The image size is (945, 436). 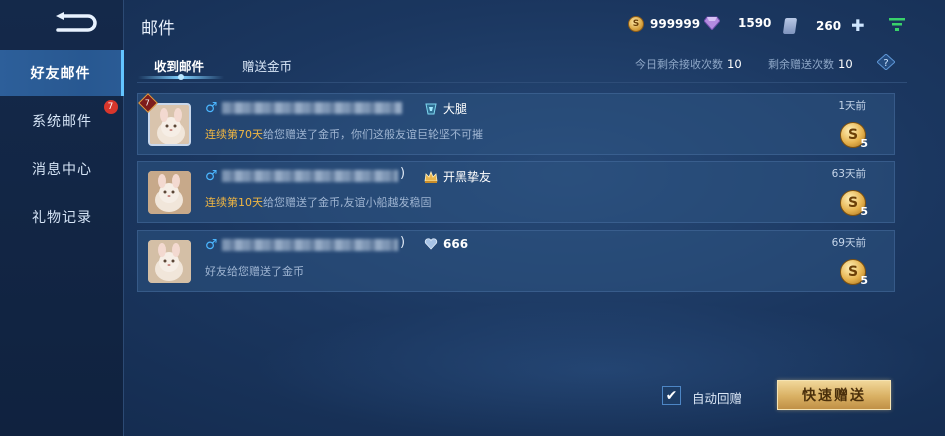 What do you see at coordinates (431, 108) in the screenshot?
I see `relation-leg-icon` at bounding box center [431, 108].